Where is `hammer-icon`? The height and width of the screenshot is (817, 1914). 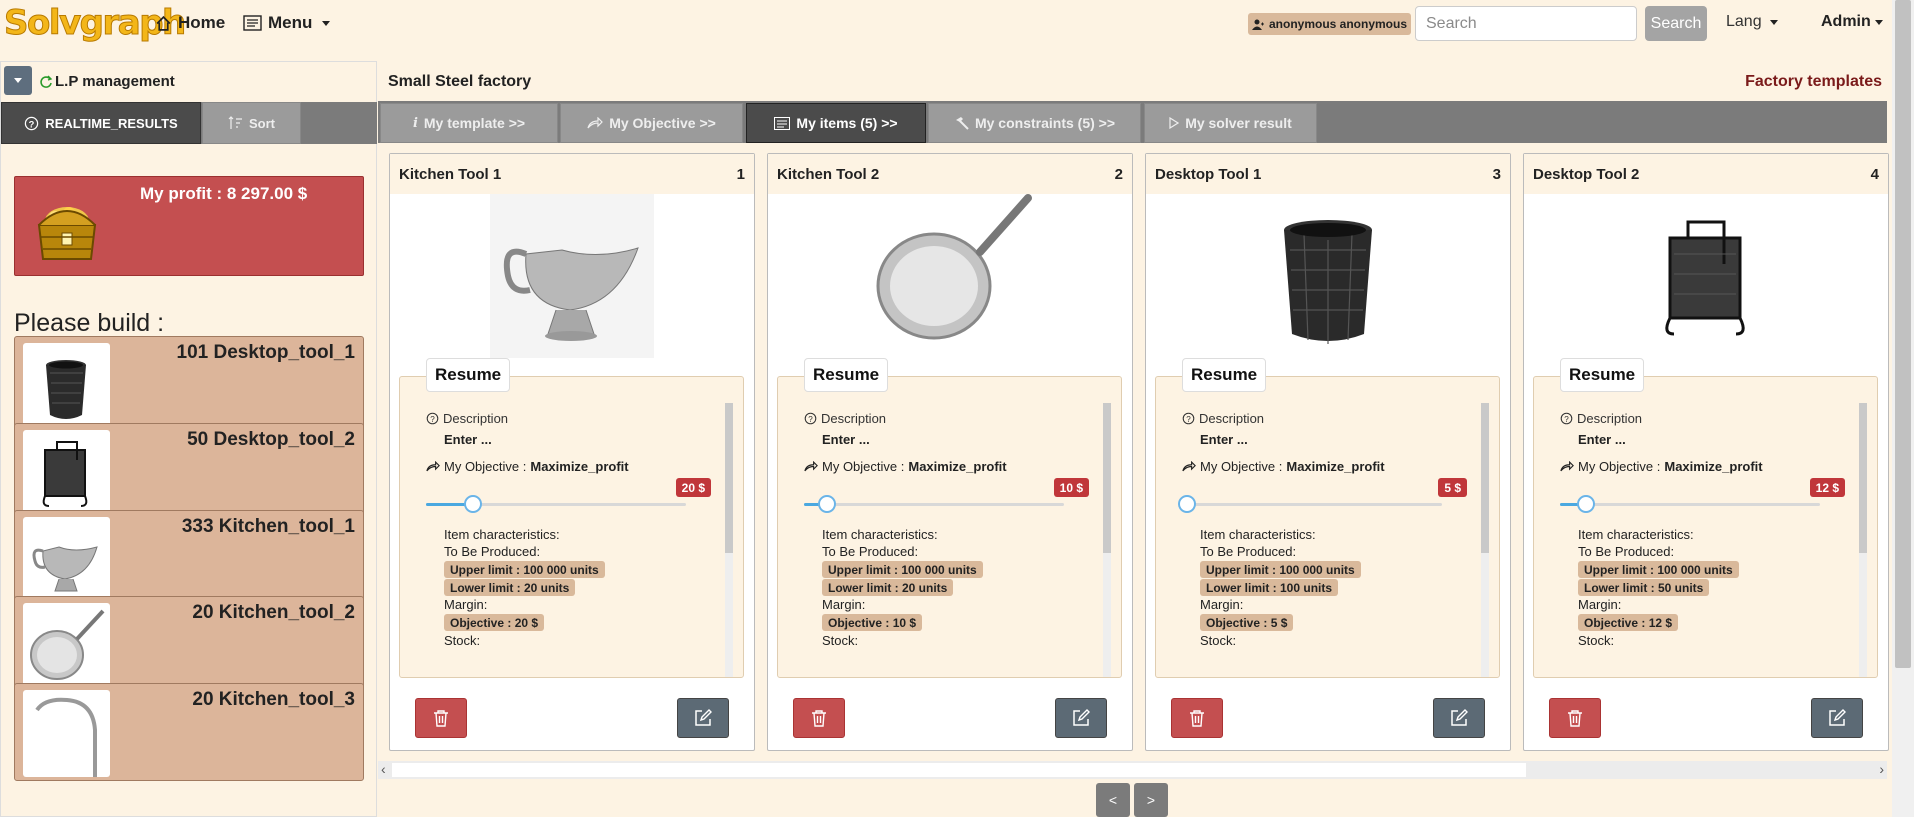
hammer-icon is located at coordinates (962, 123).